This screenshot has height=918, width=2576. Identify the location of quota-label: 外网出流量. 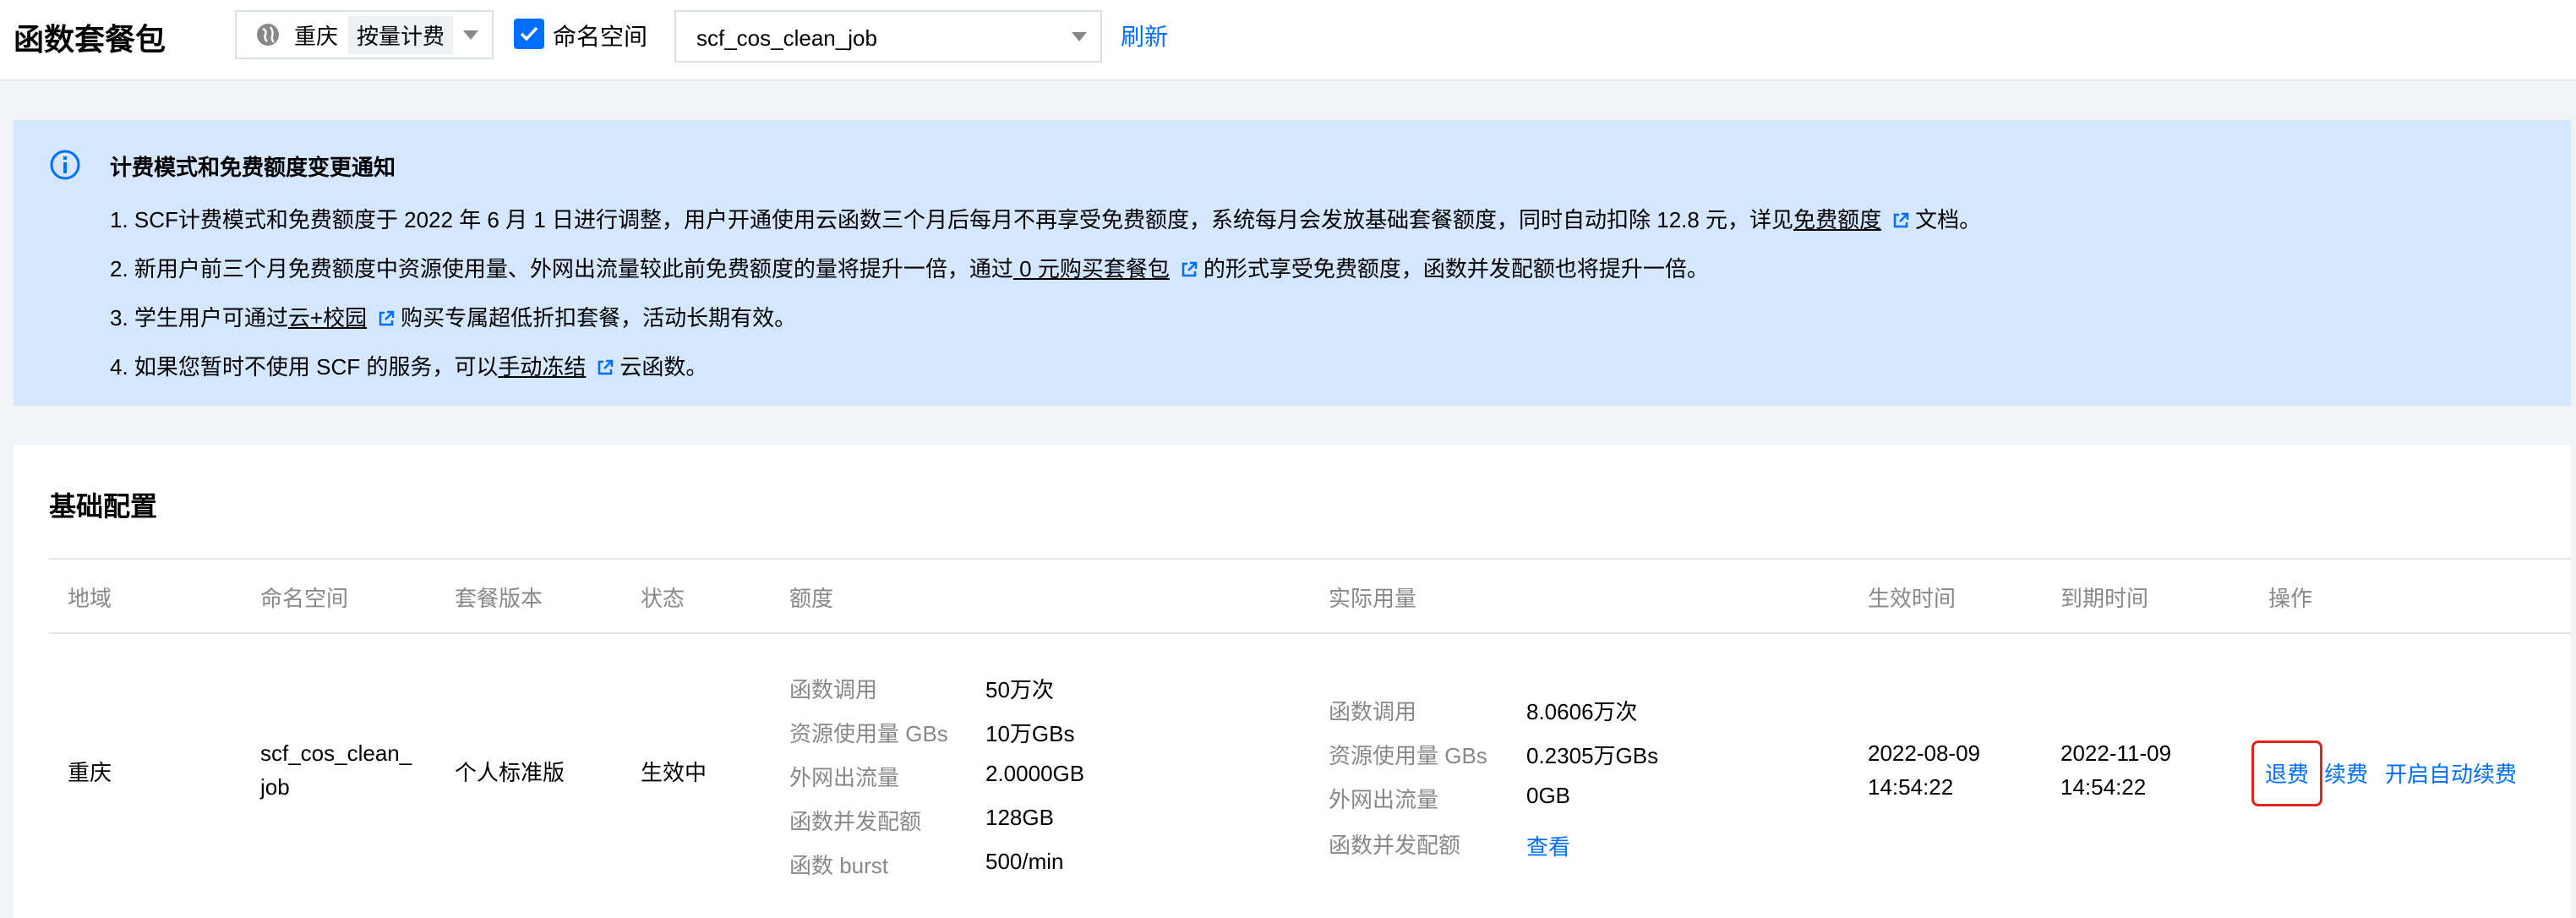
(844, 777).